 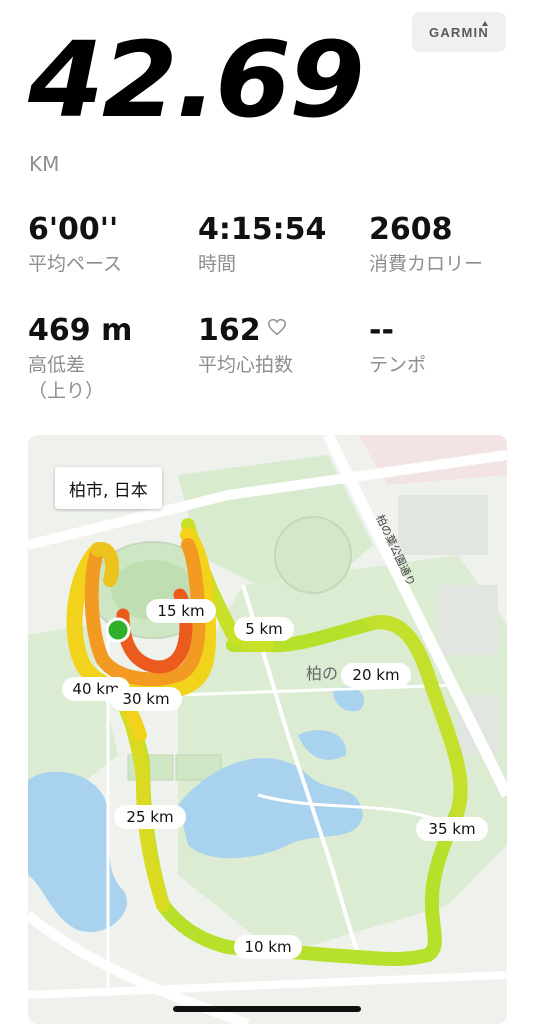 What do you see at coordinates (196, 80) in the screenshot?
I see `distance-value: 42.69` at bounding box center [196, 80].